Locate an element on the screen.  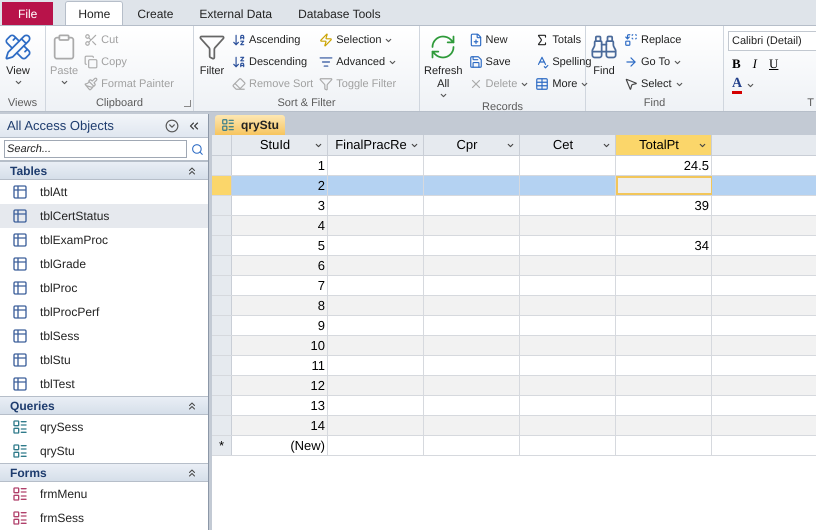
column-header: FinalPracRe is located at coordinates (376, 145).